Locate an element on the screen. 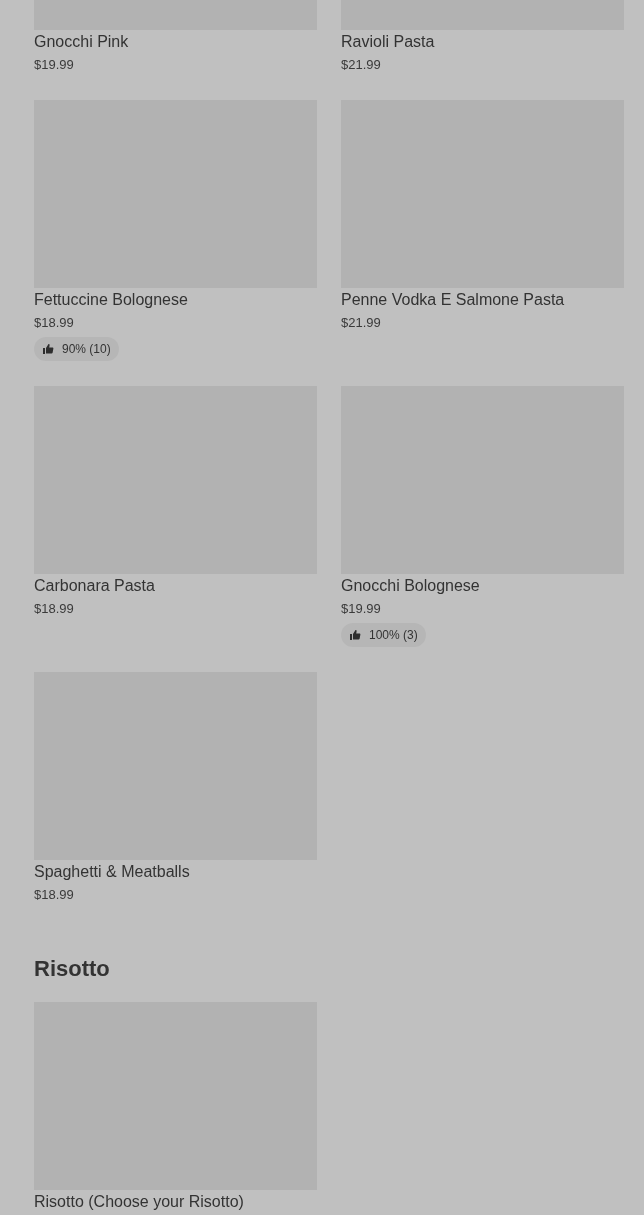 The width and height of the screenshot is (644, 1215). dish-name: Ravioli Pasta is located at coordinates (388, 42).